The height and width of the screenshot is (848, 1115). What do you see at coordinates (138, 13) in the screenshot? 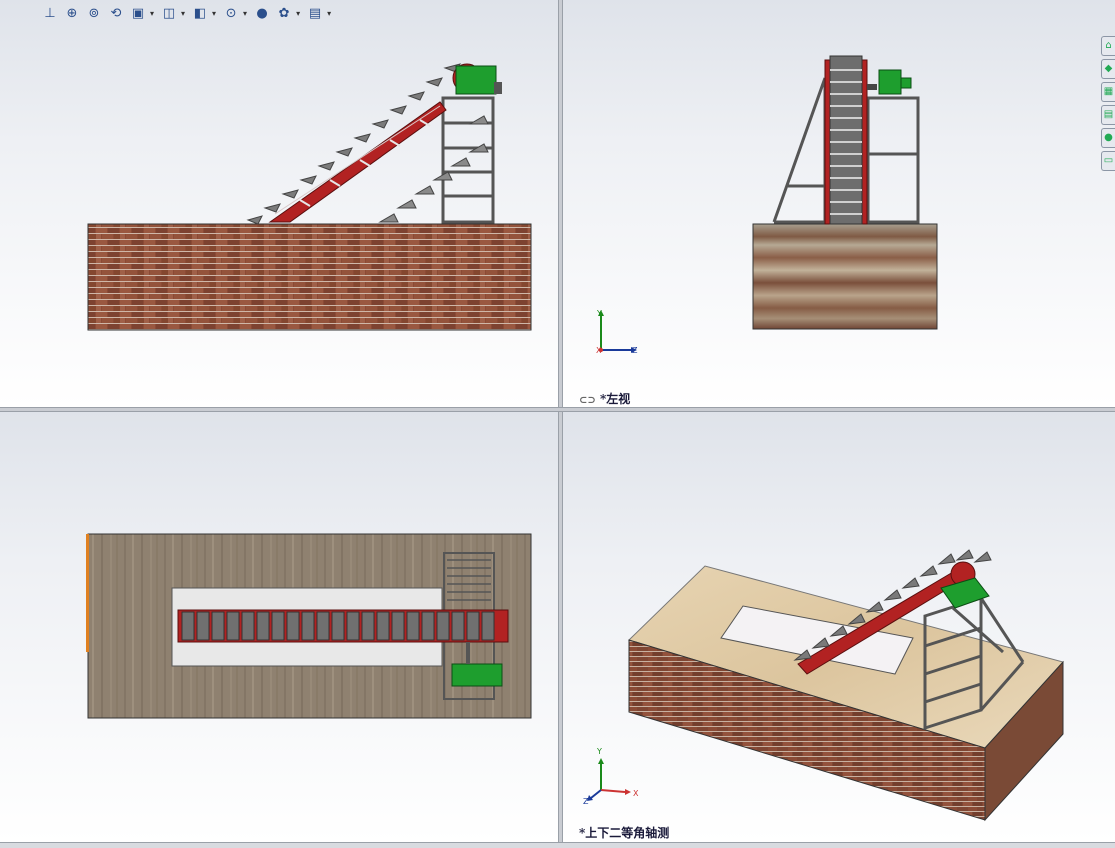
I see `section-view-icon: ▣` at bounding box center [138, 13].